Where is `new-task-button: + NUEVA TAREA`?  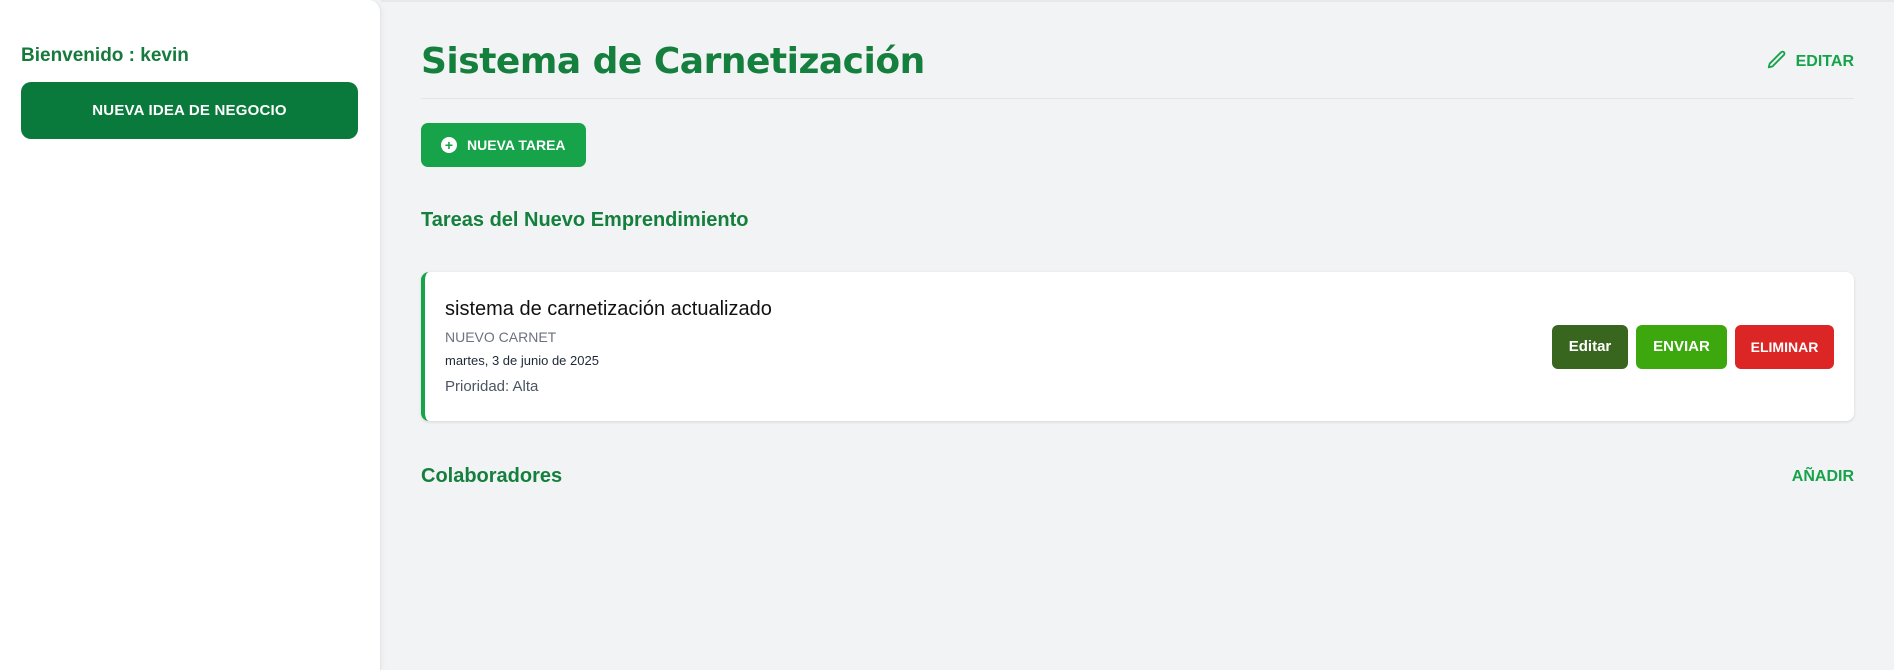 new-task-button: + NUEVA TAREA is located at coordinates (503, 145).